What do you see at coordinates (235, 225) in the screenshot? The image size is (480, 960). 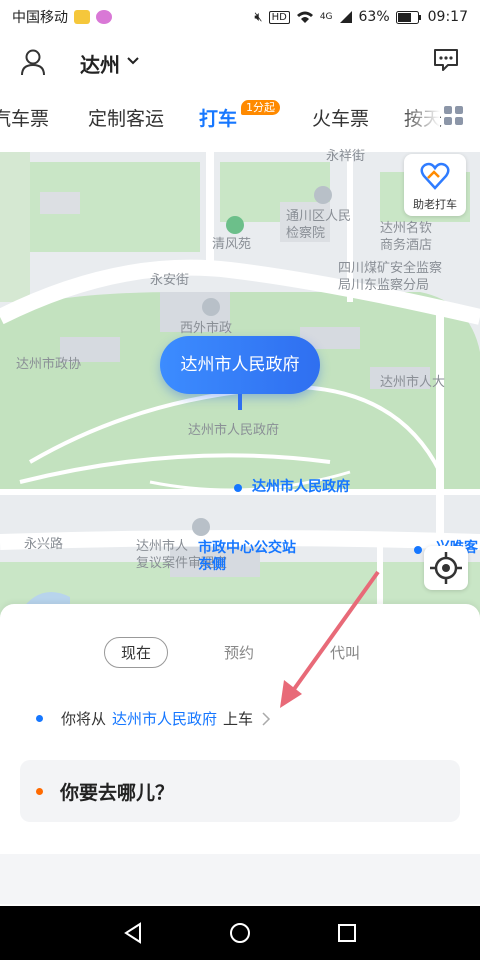 I see `park-icon` at bounding box center [235, 225].